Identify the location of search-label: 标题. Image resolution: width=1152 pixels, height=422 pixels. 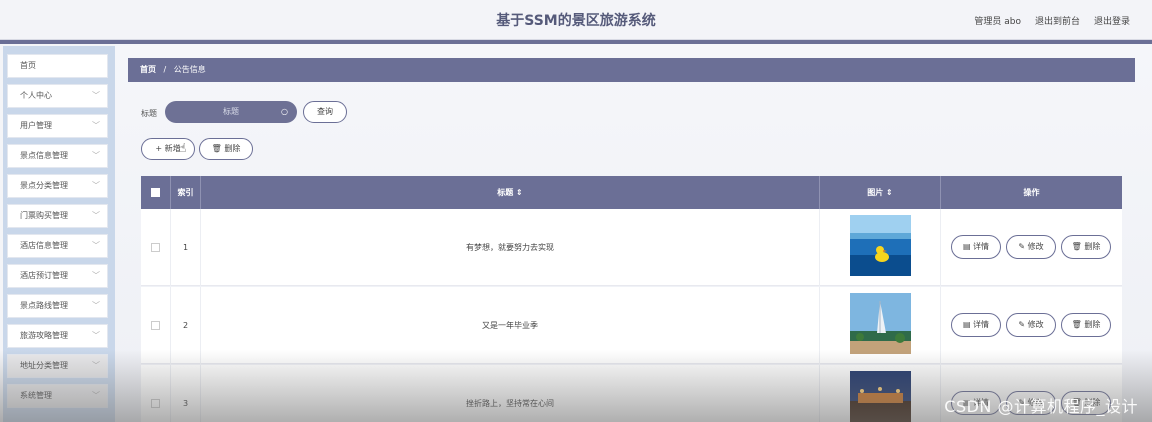
(149, 113).